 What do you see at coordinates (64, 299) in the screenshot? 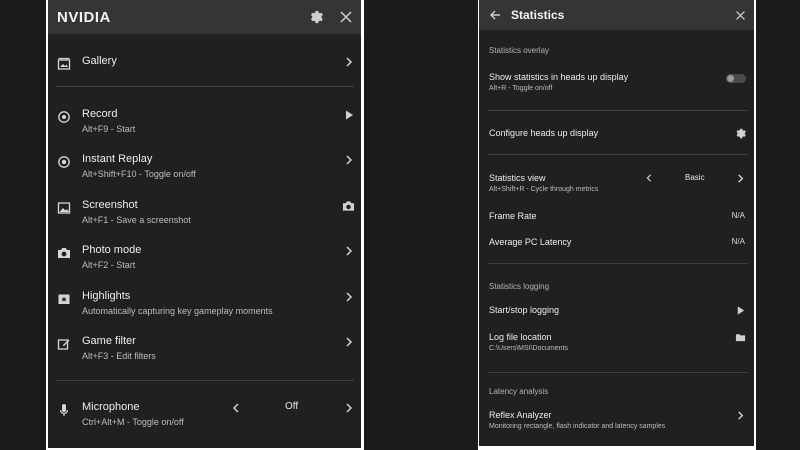
I see `highlights-icon` at bounding box center [64, 299].